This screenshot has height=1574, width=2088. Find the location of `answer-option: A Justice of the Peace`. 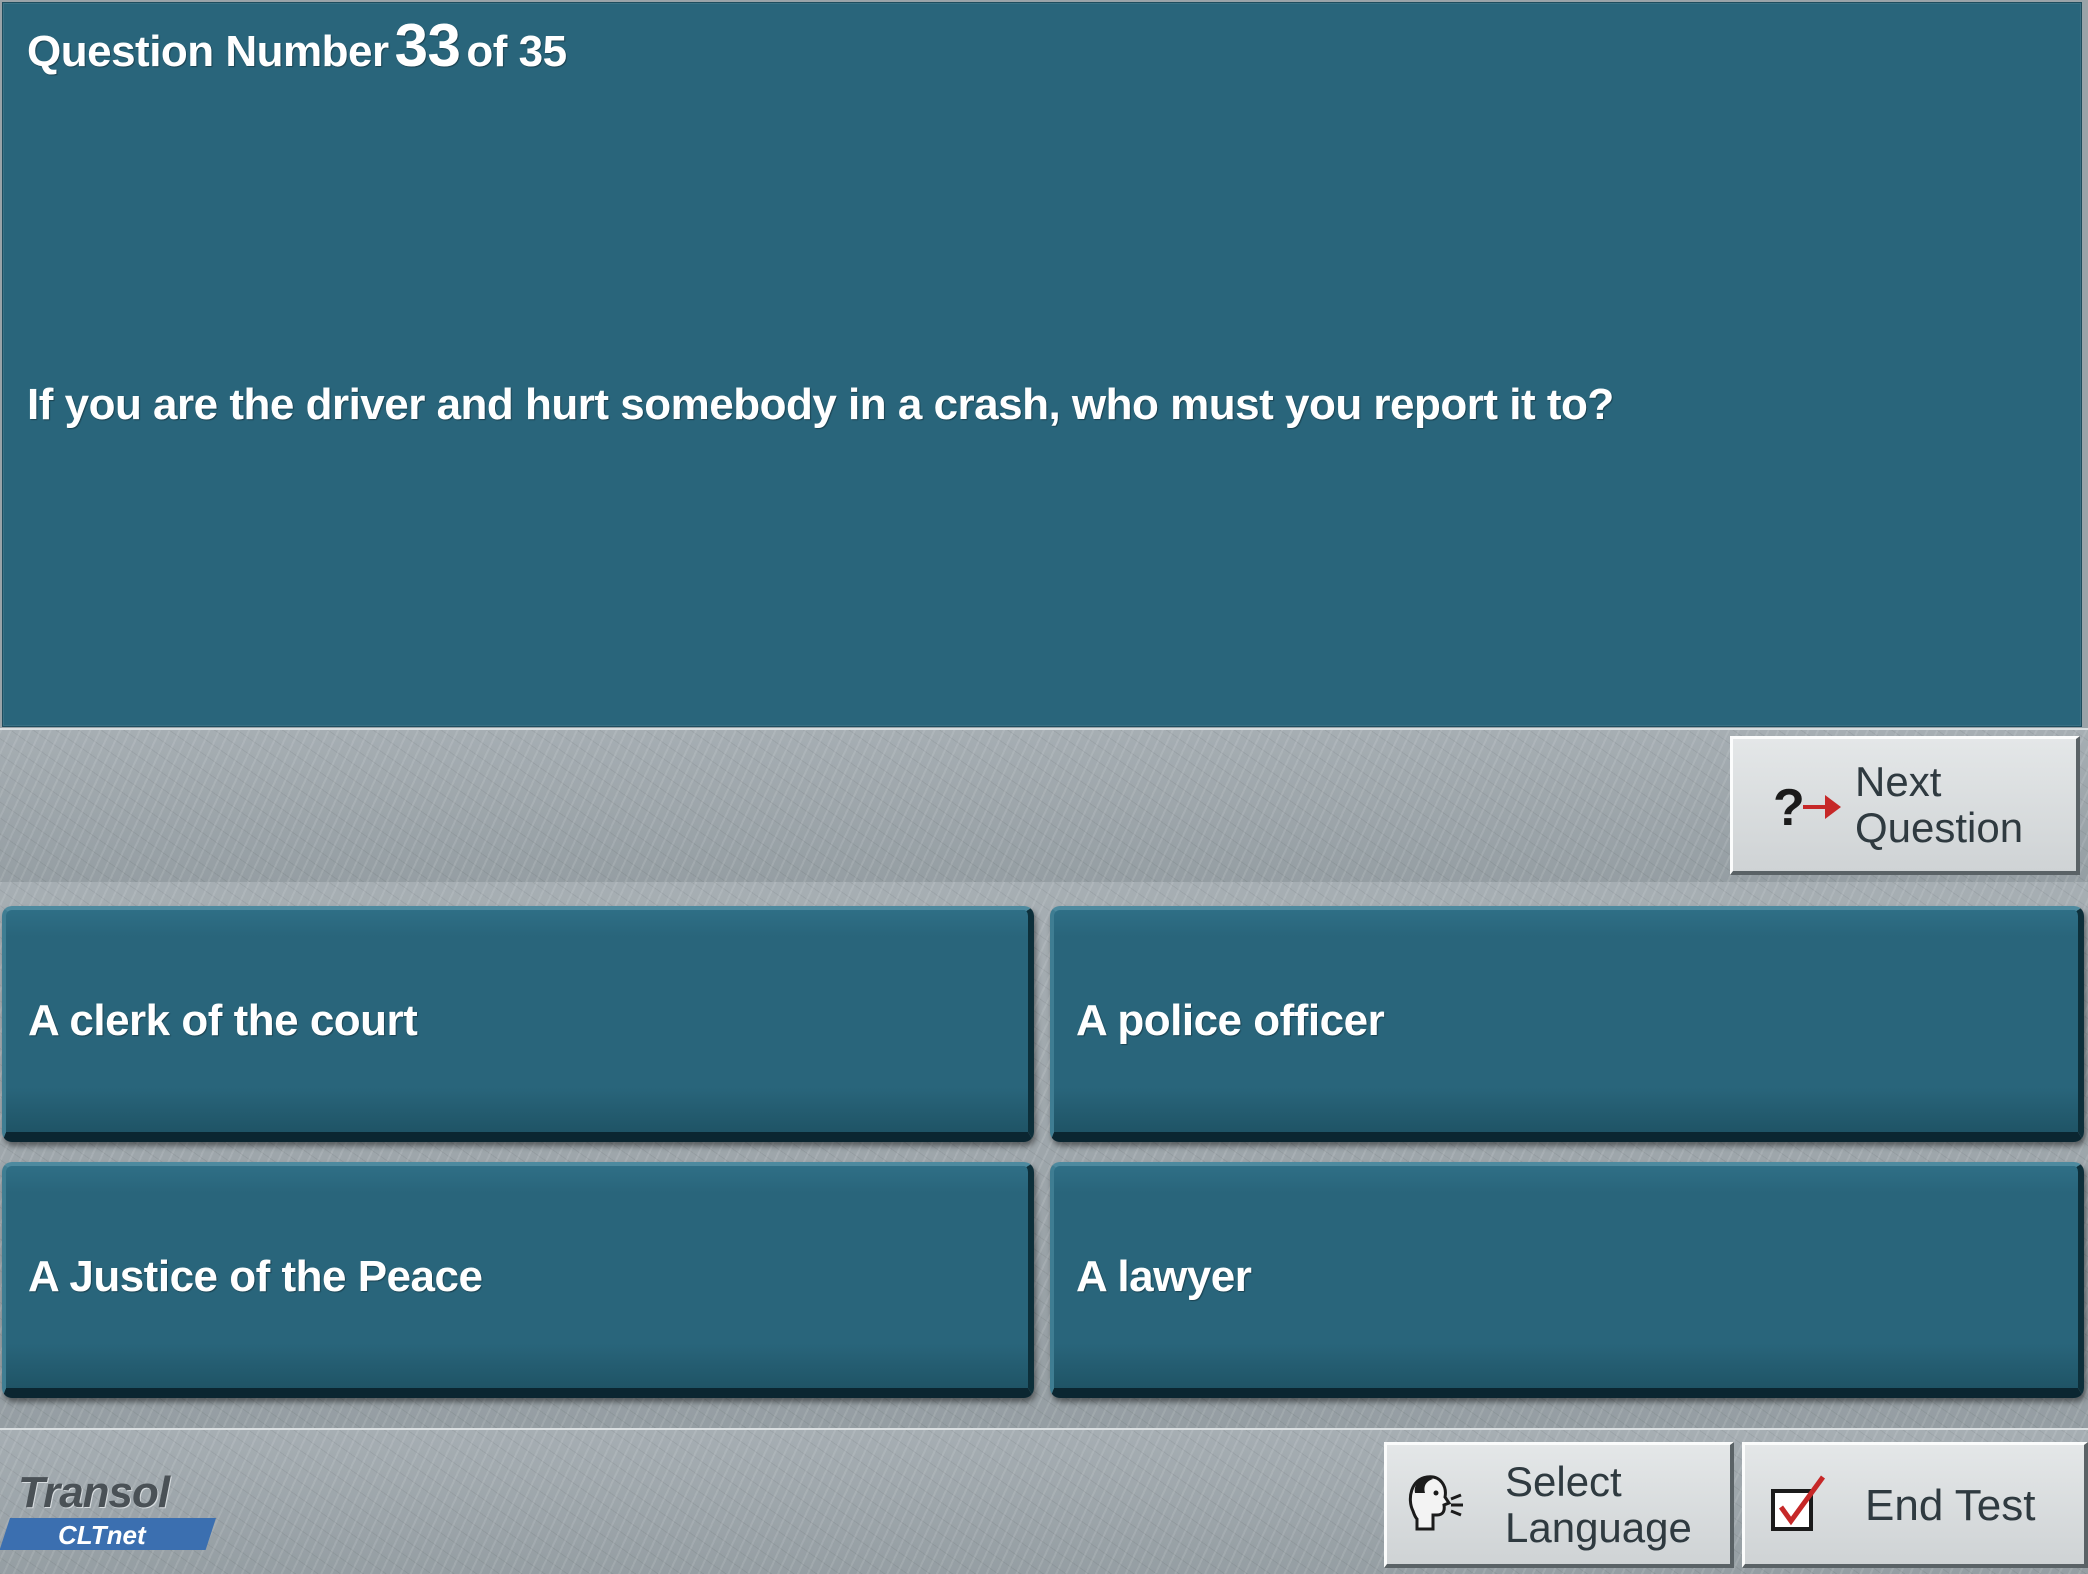

answer-option: A Justice of the Peace is located at coordinates (518, 1280).